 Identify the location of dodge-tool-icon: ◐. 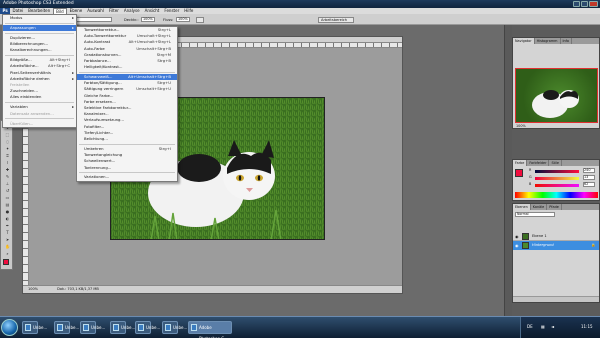
(7, 218).